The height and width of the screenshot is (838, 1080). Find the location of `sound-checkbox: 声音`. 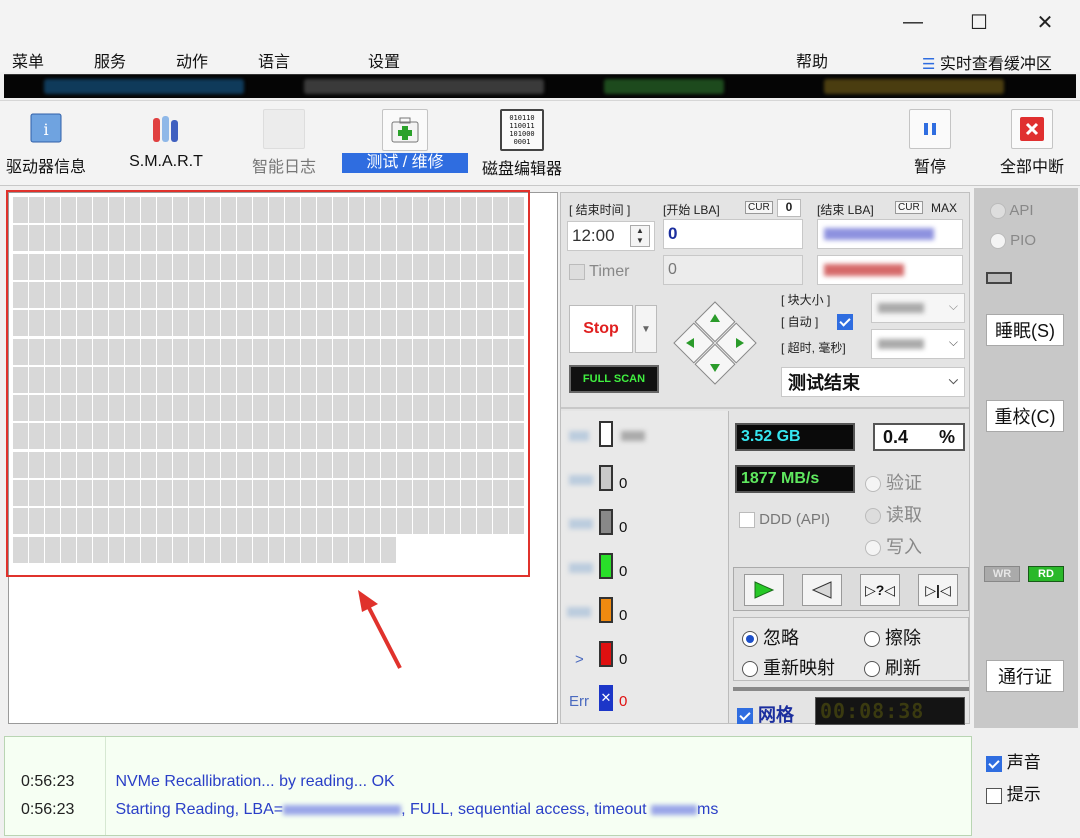

sound-checkbox: 声音 is located at coordinates (1013, 760).